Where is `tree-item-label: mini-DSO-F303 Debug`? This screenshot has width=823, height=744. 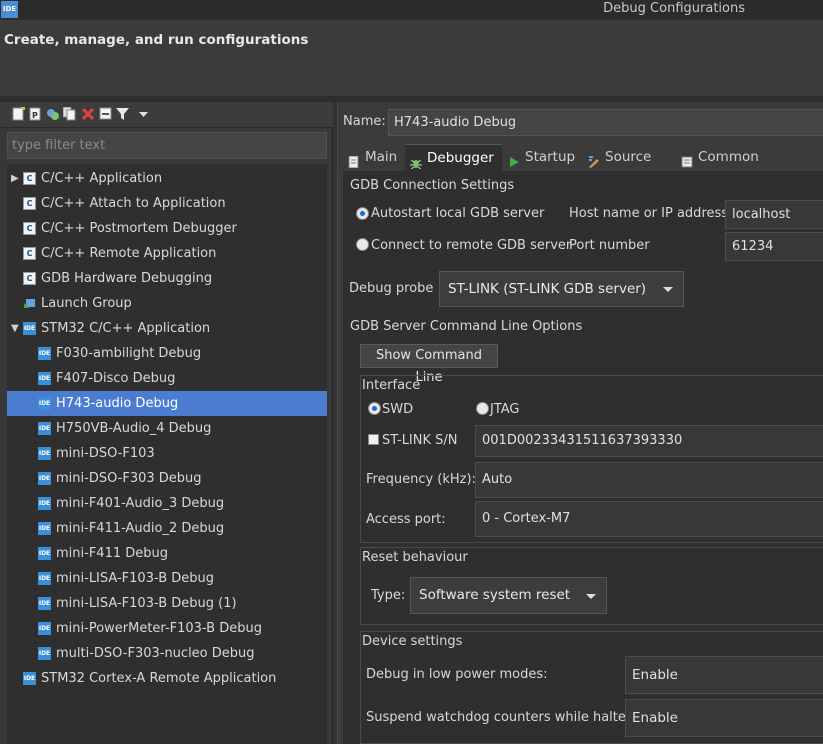 tree-item-label: mini-DSO-F303 Debug is located at coordinates (129, 478).